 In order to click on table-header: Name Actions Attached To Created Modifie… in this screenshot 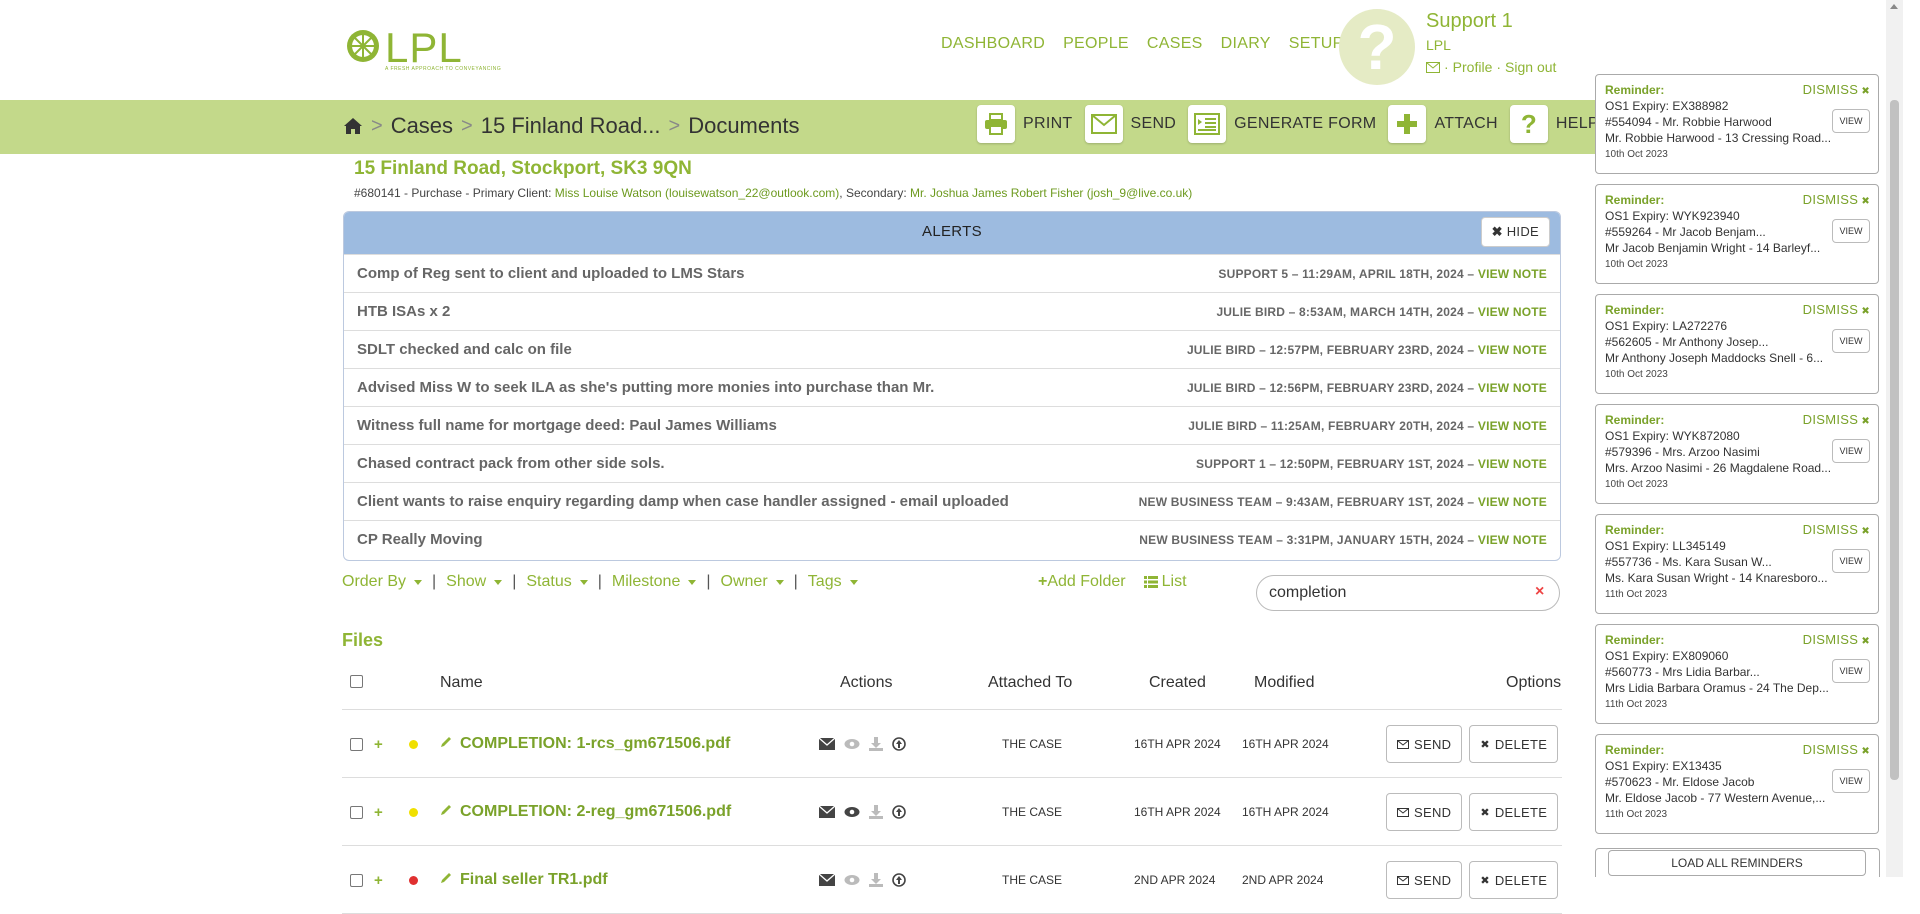, I will do `click(952, 685)`.